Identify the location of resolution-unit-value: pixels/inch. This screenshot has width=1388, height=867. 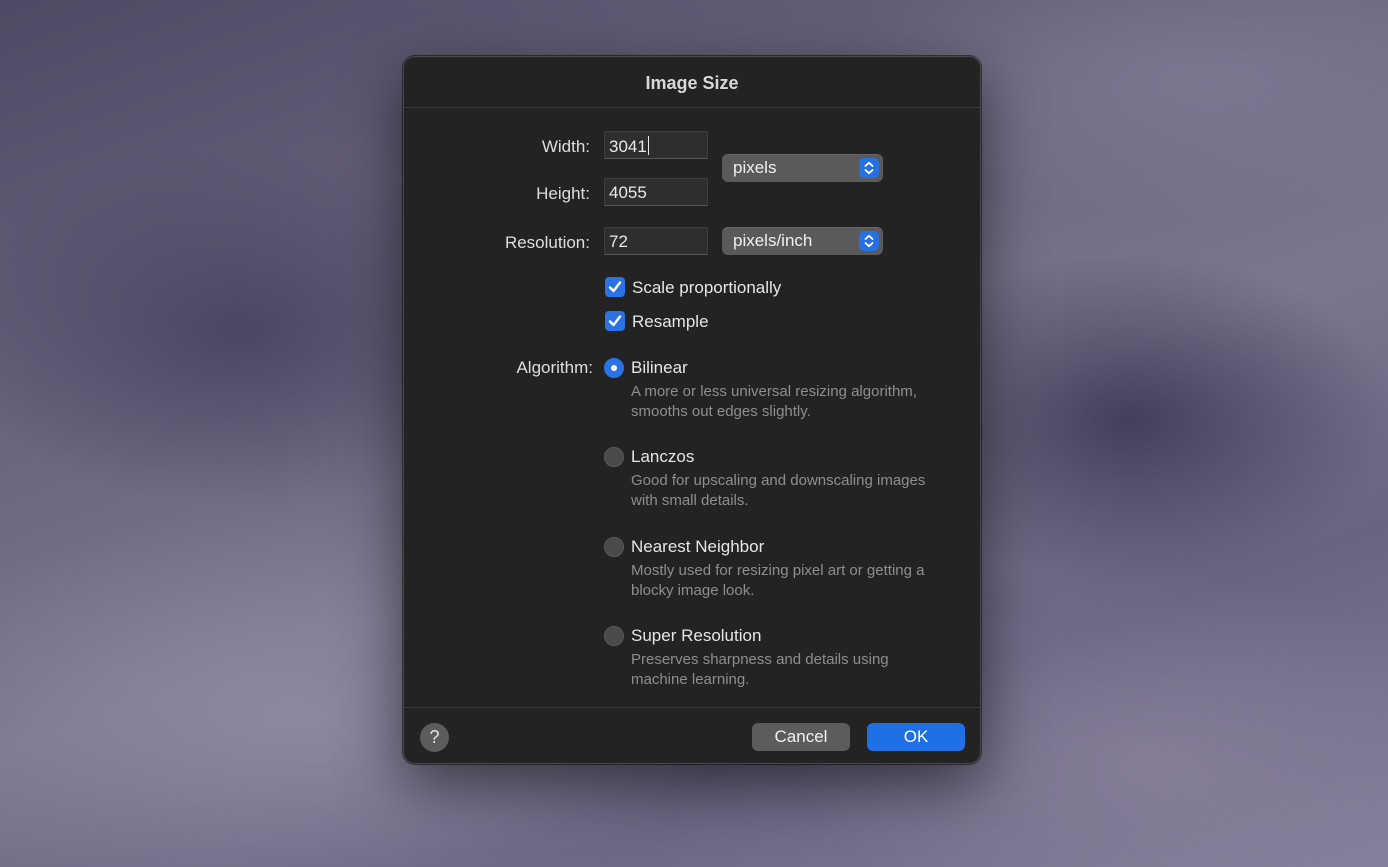
(773, 240).